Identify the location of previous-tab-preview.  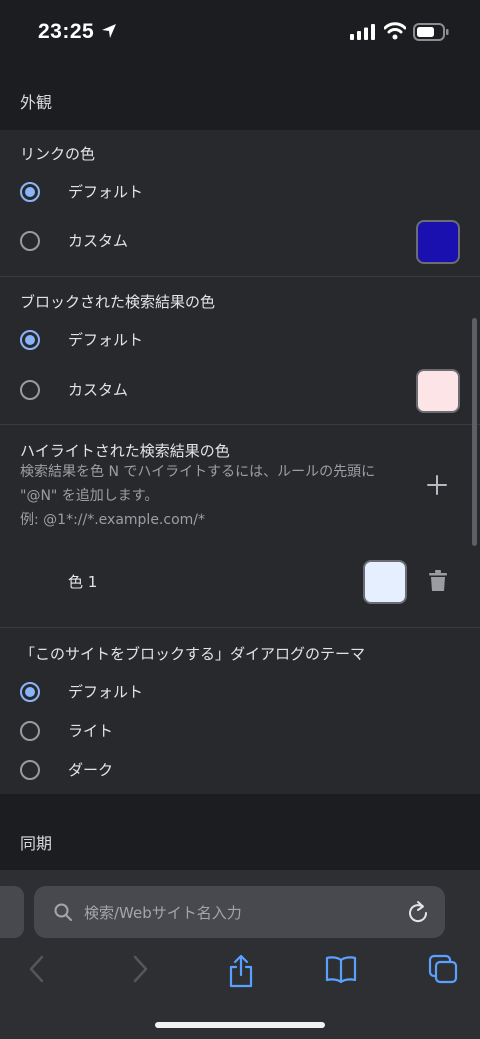
(12, 912).